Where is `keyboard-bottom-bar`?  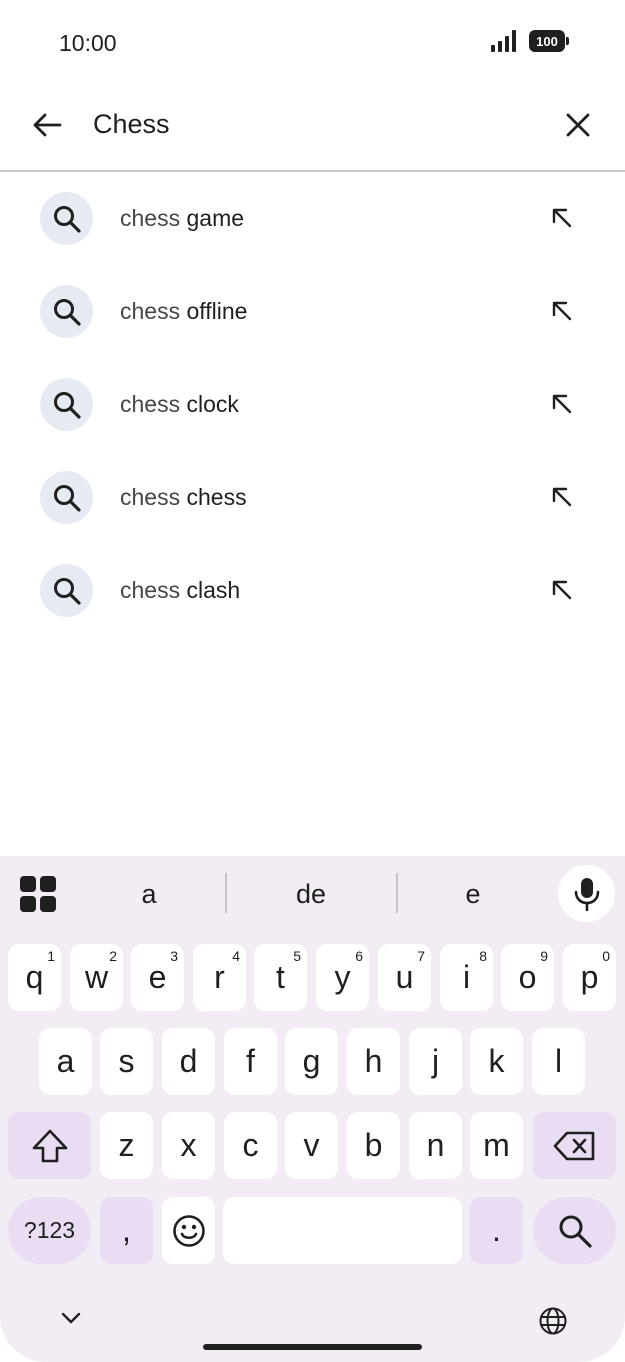 keyboard-bottom-bar is located at coordinates (312, 1329).